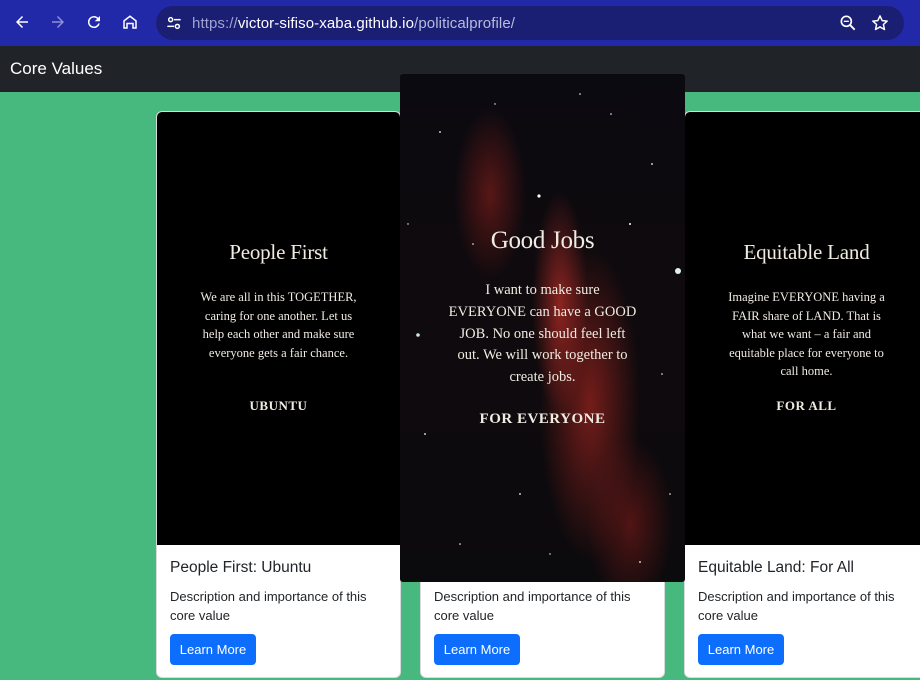 The height and width of the screenshot is (680, 920). I want to click on zoom-icon, so click(848, 23).